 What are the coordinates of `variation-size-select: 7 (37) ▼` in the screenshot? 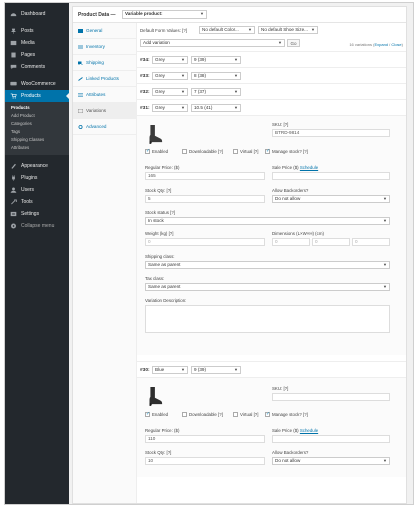 It's located at (216, 92).